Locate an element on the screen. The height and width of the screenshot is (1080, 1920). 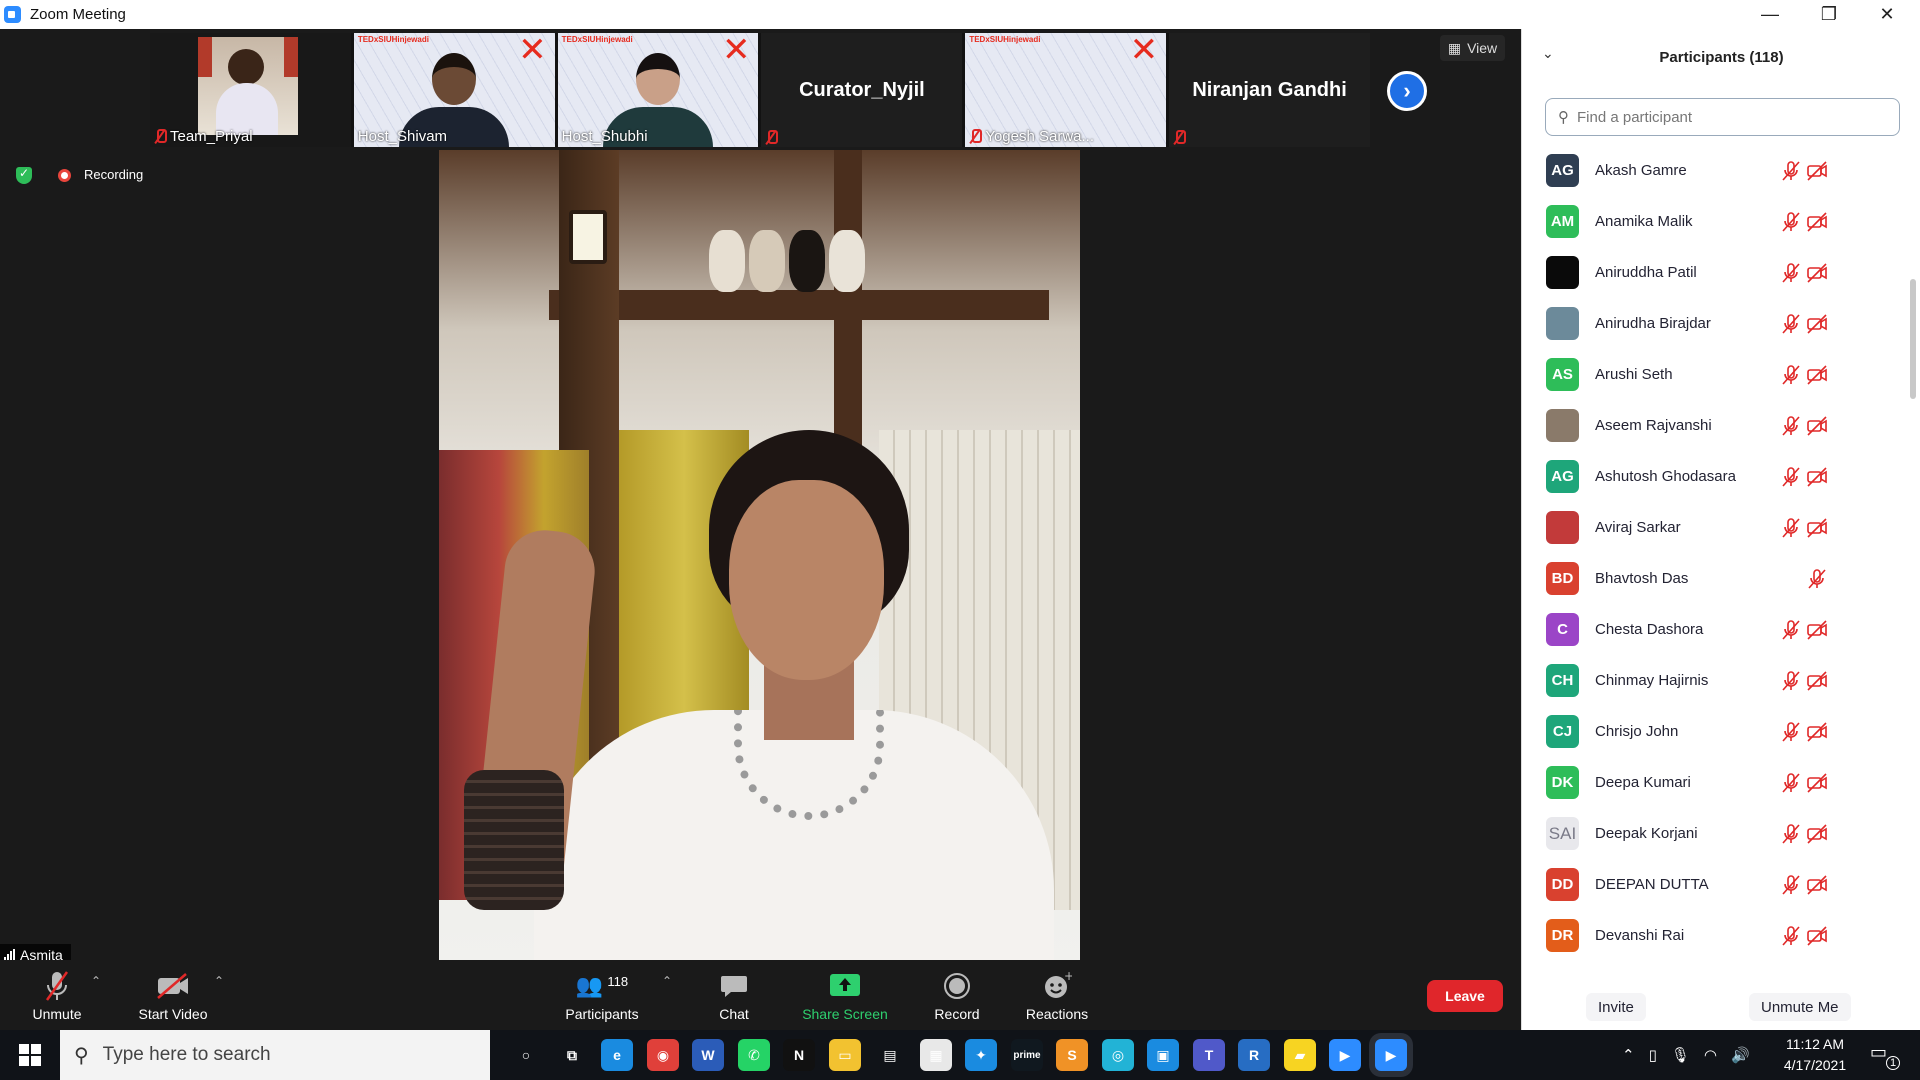
instagram-icon: ◎ is located at coordinates (1118, 1055).